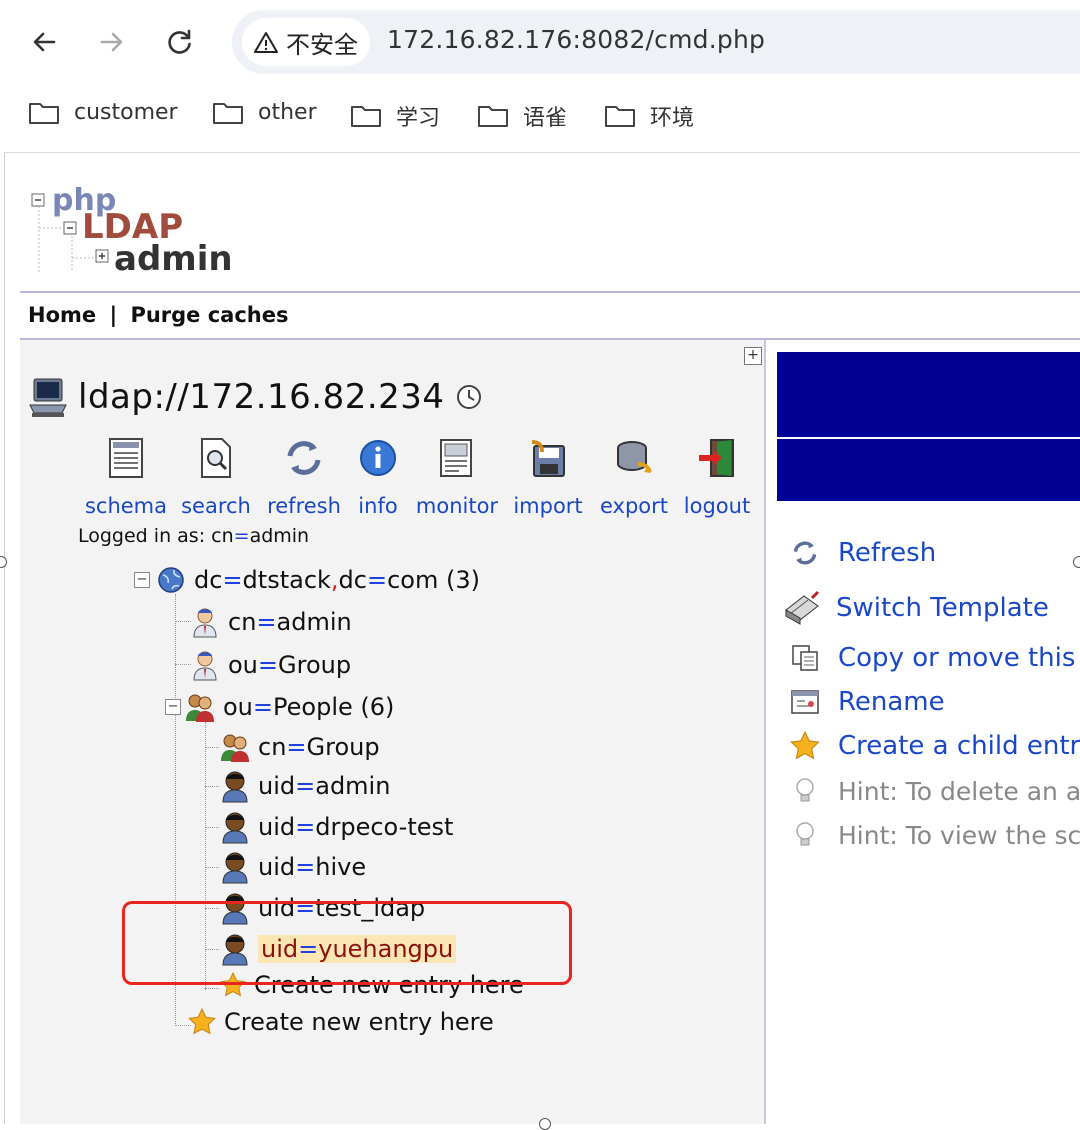  I want to click on logout-button: logout, so click(717, 477).